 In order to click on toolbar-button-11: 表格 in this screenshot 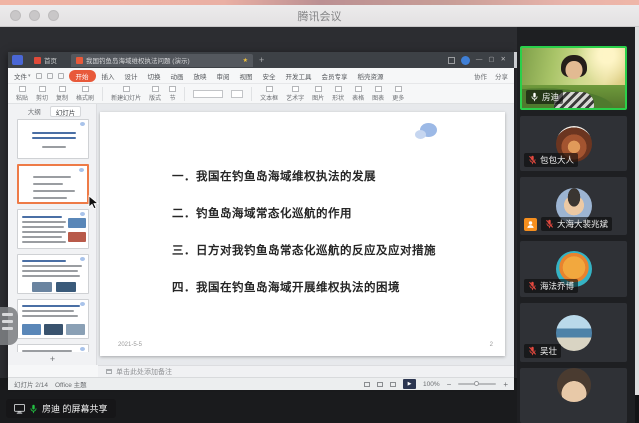, I will do `click(358, 93)`.